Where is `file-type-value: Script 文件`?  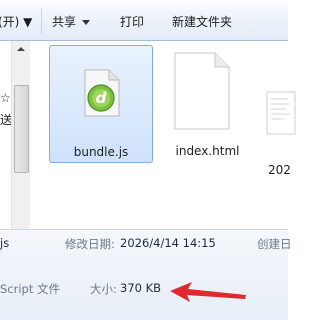 file-type-value: Script 文件 is located at coordinates (30, 289).